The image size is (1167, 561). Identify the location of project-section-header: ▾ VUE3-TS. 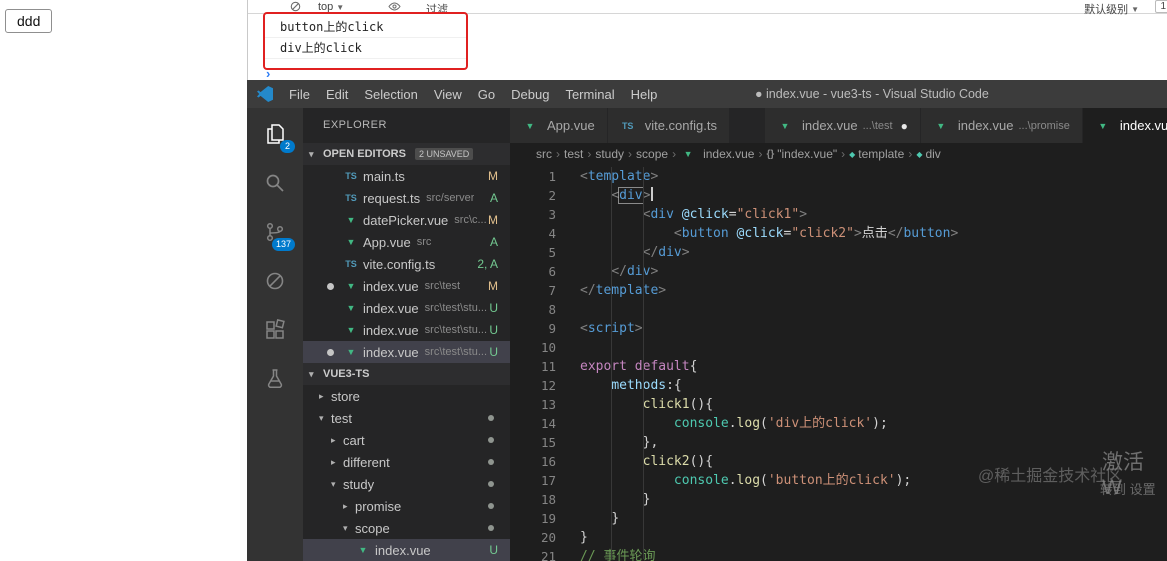
(406, 374).